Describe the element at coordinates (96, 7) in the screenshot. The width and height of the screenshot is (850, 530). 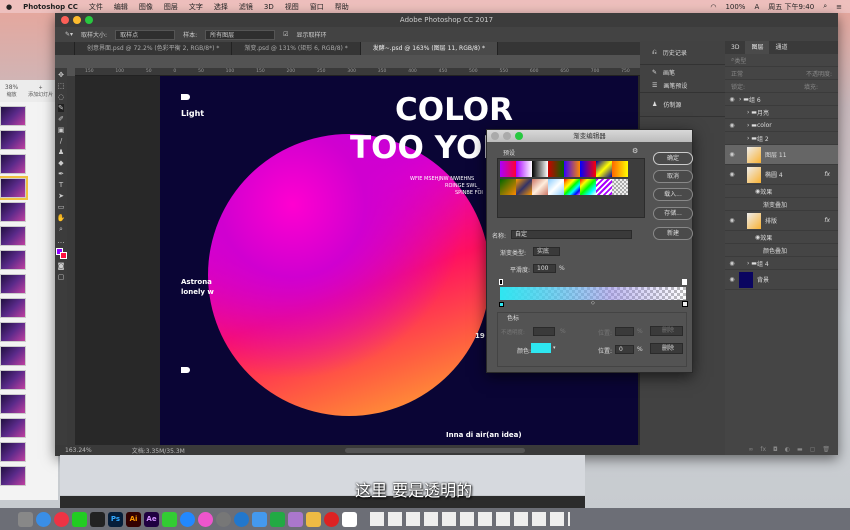
I see `menu-item: 文件` at that location.